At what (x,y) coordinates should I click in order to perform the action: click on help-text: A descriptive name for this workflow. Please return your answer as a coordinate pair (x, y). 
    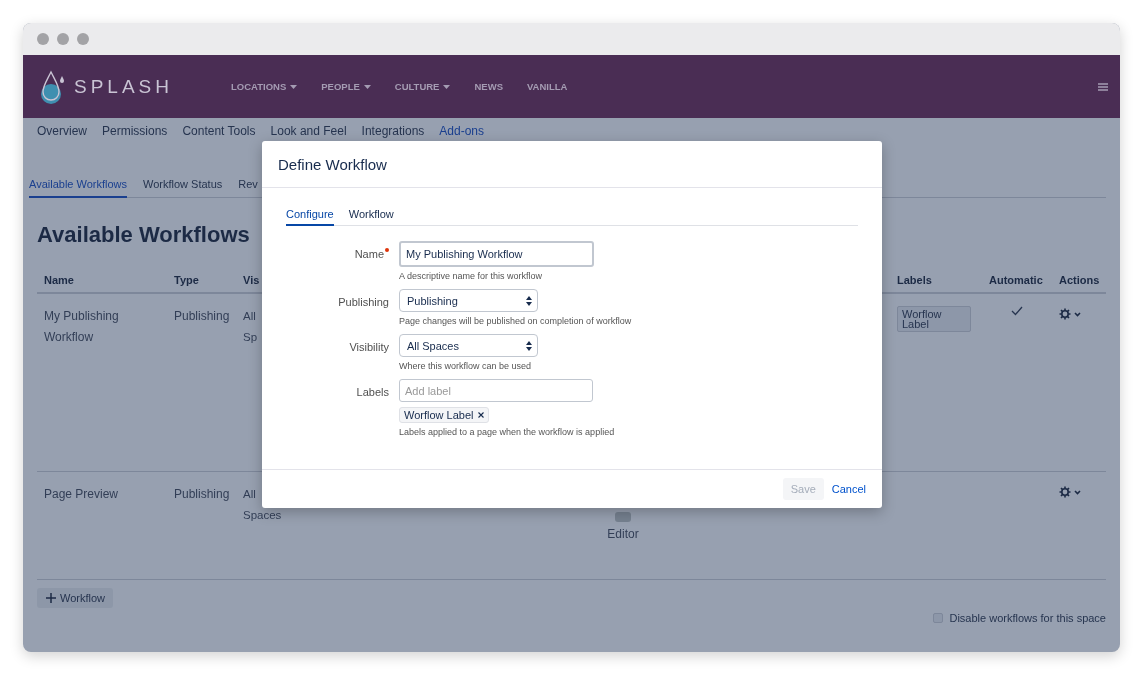
    Looking at the image, I should click on (471, 276).